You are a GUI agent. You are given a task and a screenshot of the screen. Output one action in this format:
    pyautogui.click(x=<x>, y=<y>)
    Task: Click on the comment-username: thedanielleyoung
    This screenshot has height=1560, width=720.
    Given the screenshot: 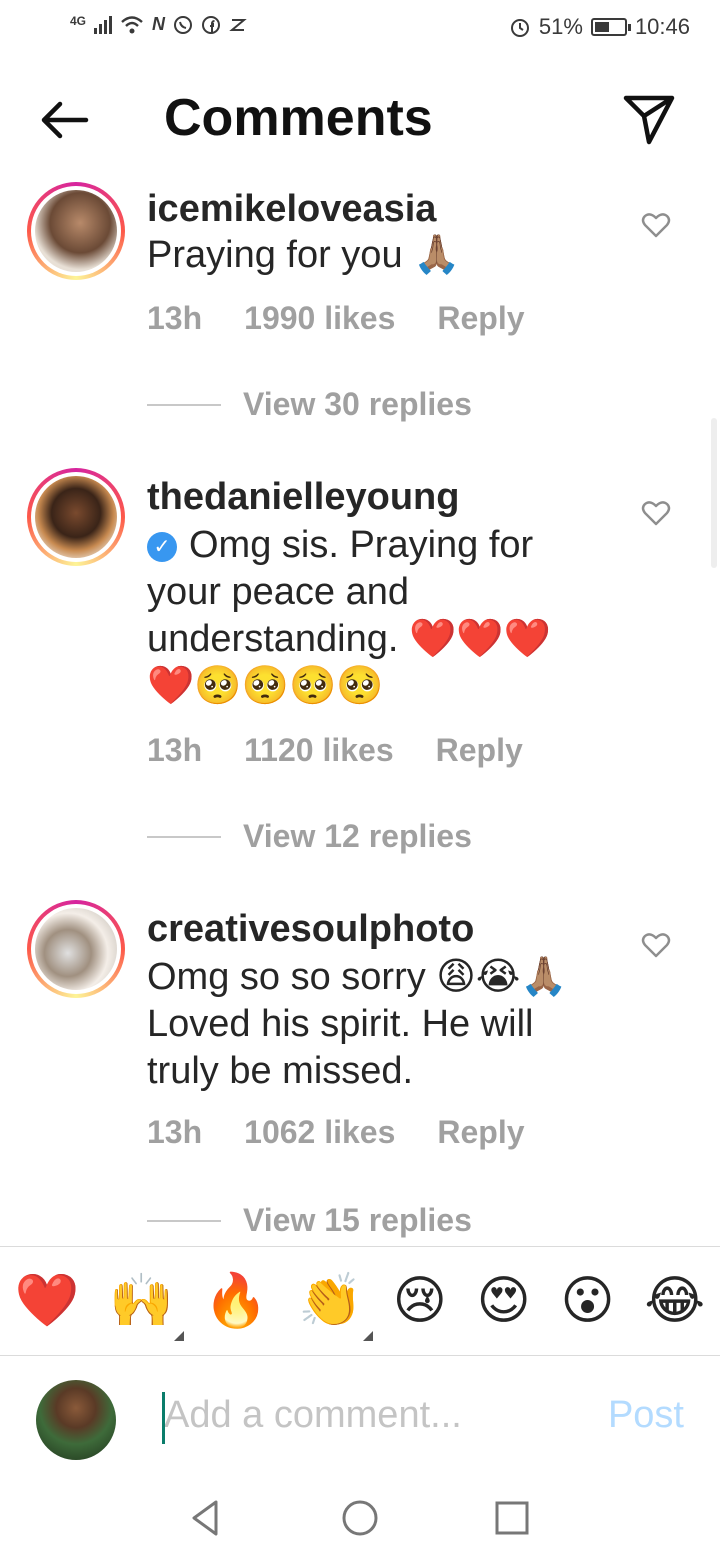 What is the action you would take?
    pyautogui.click(x=303, y=497)
    